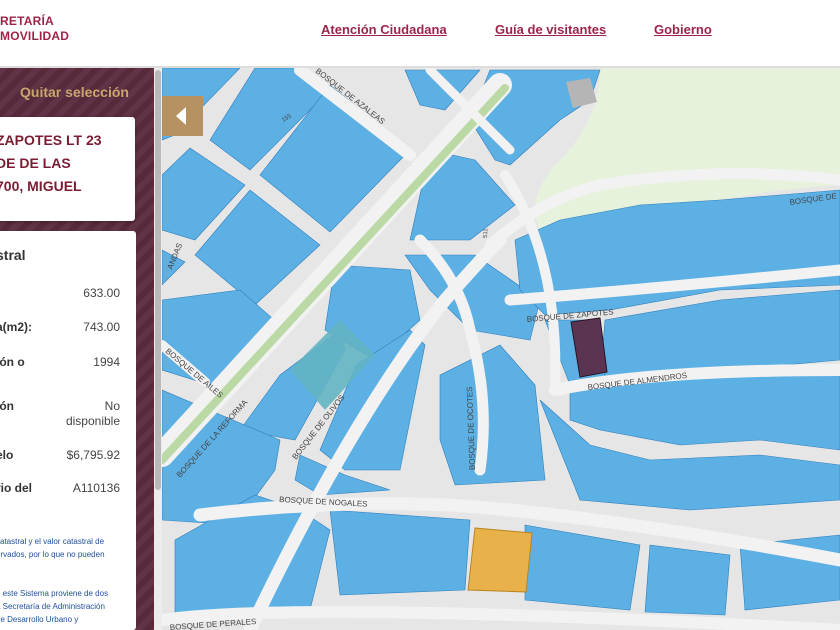 The height and width of the screenshot is (630, 840). Describe the element at coordinates (101, 327) in the screenshot. I see `row-value-2: 743.00` at that location.